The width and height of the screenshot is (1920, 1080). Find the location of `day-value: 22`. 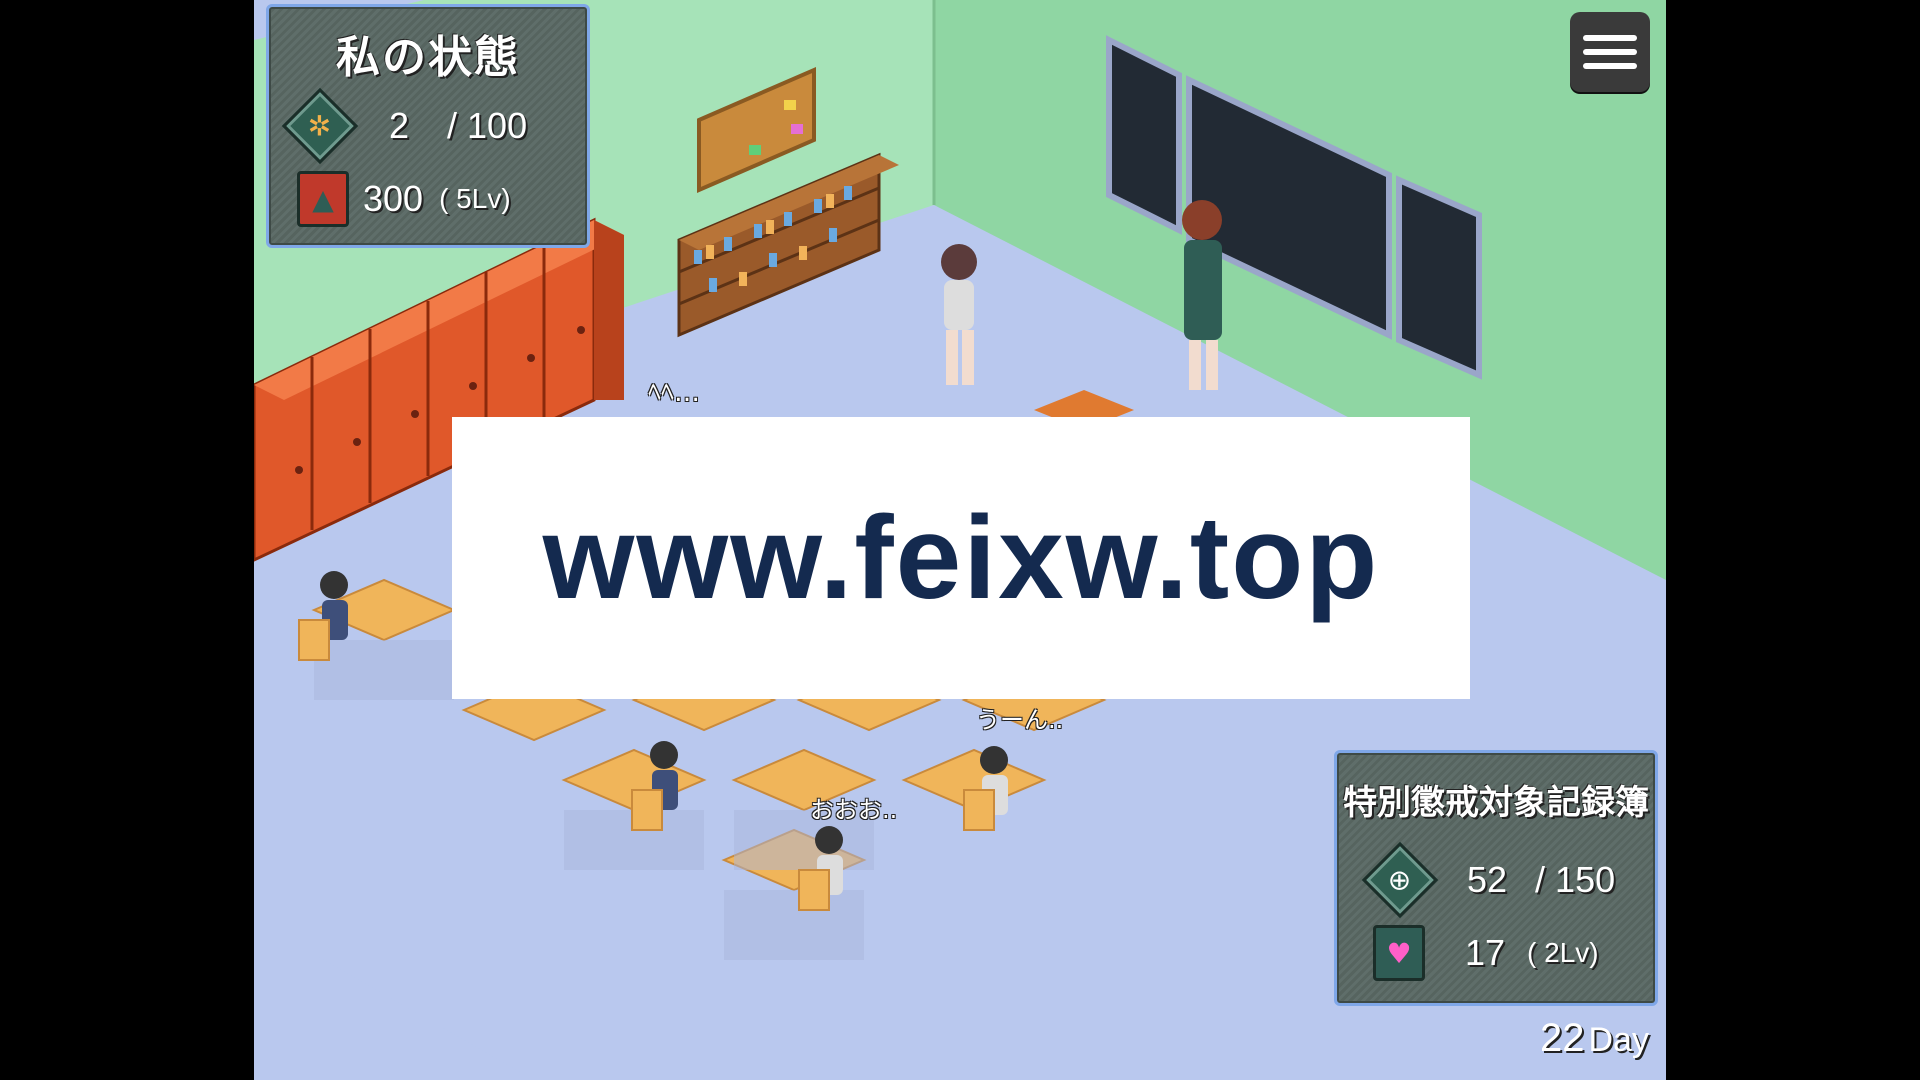

day-value: 22 is located at coordinates (1562, 1038).